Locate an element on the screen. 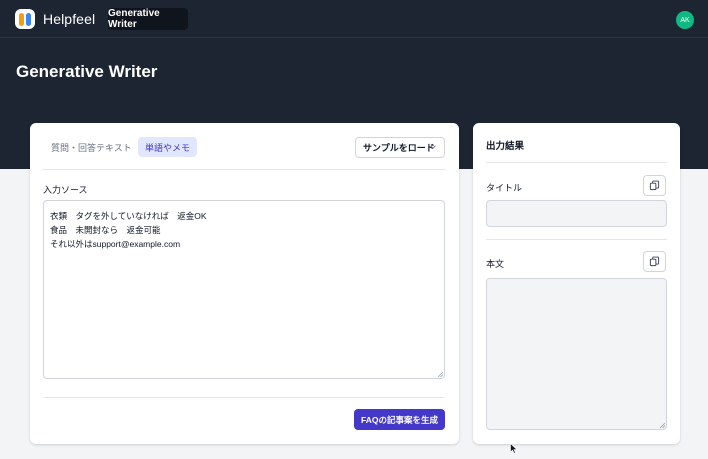  source-line: 食品 未開封なら 返金可能 is located at coordinates (105, 230).